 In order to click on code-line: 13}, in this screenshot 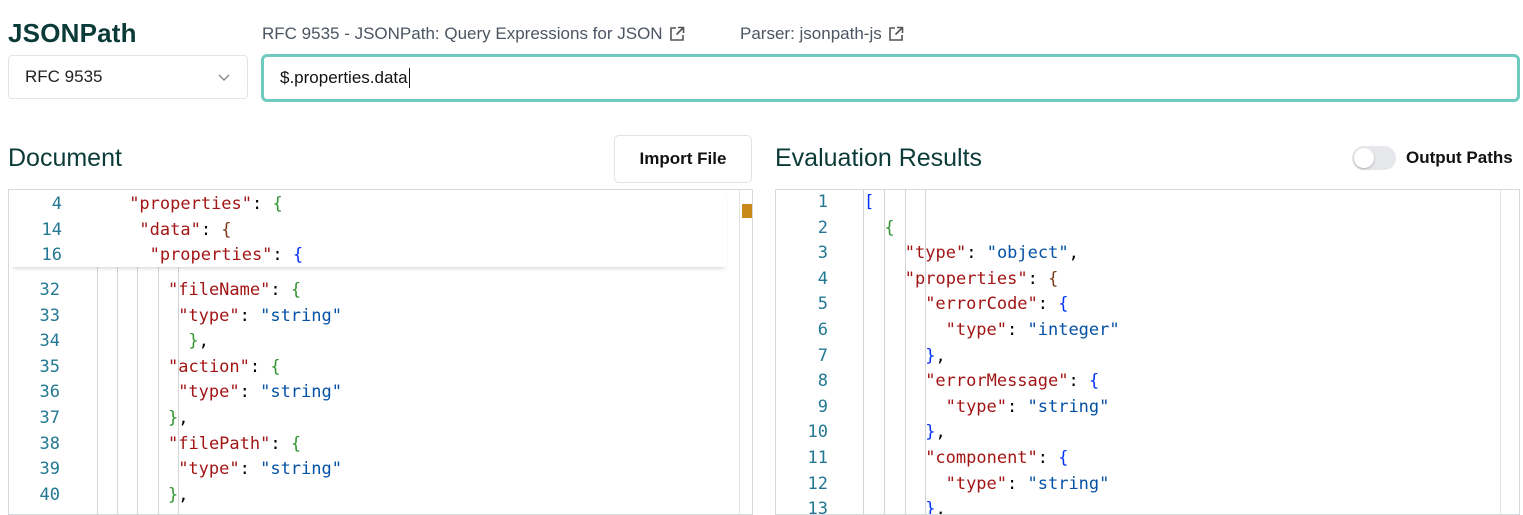, I will do `click(1147, 506)`.